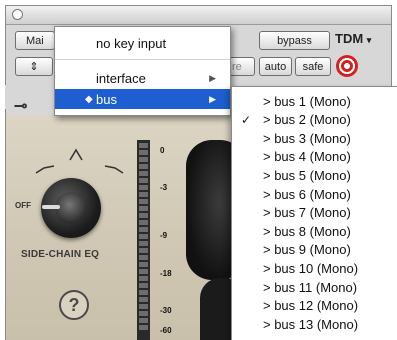 Image resolution: width=397 pixels, height=340 pixels. Describe the element at coordinates (60, 254) in the screenshot. I see `sidechain-eq-label: SIDE-CHAIN EQ` at that location.